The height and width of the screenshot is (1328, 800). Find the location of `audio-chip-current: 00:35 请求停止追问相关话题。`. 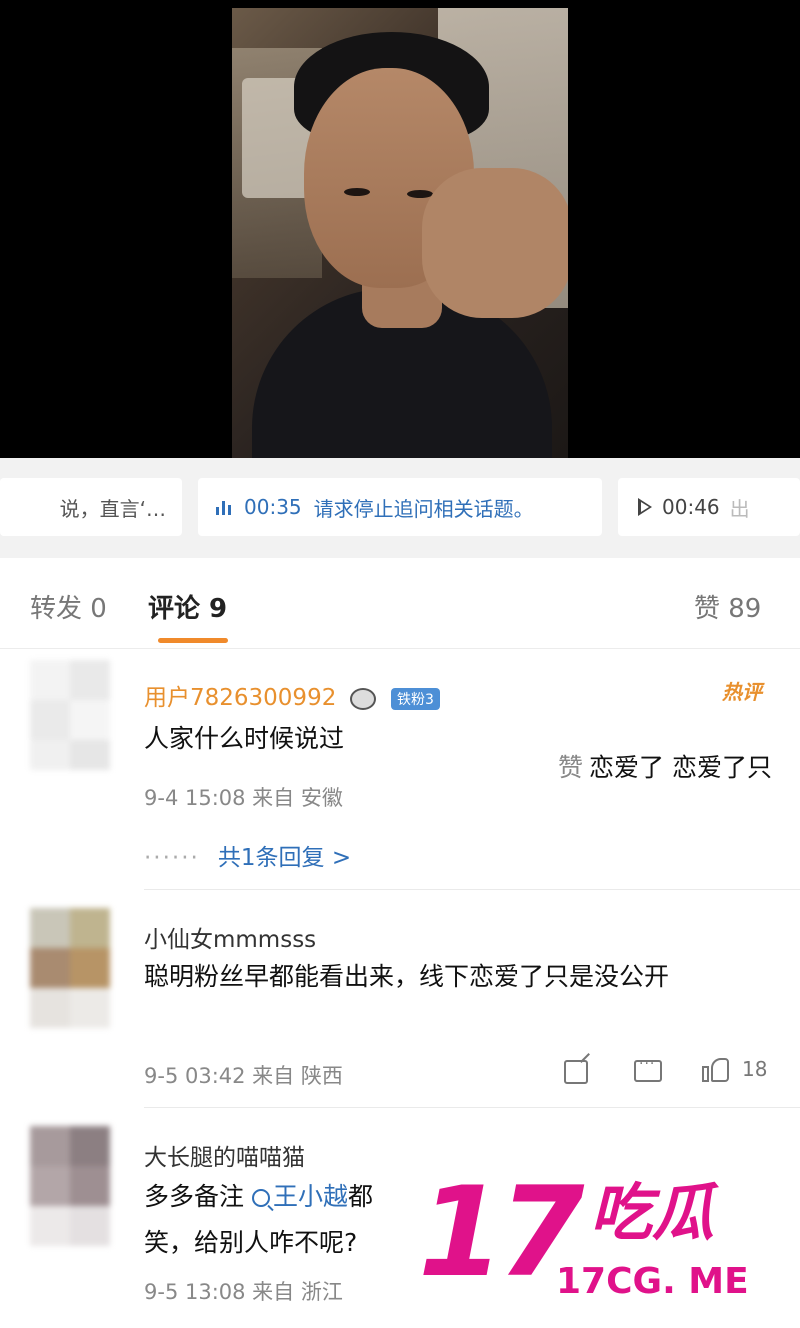

audio-chip-current: 00:35 请求停止追问相关话题。 is located at coordinates (400, 507).